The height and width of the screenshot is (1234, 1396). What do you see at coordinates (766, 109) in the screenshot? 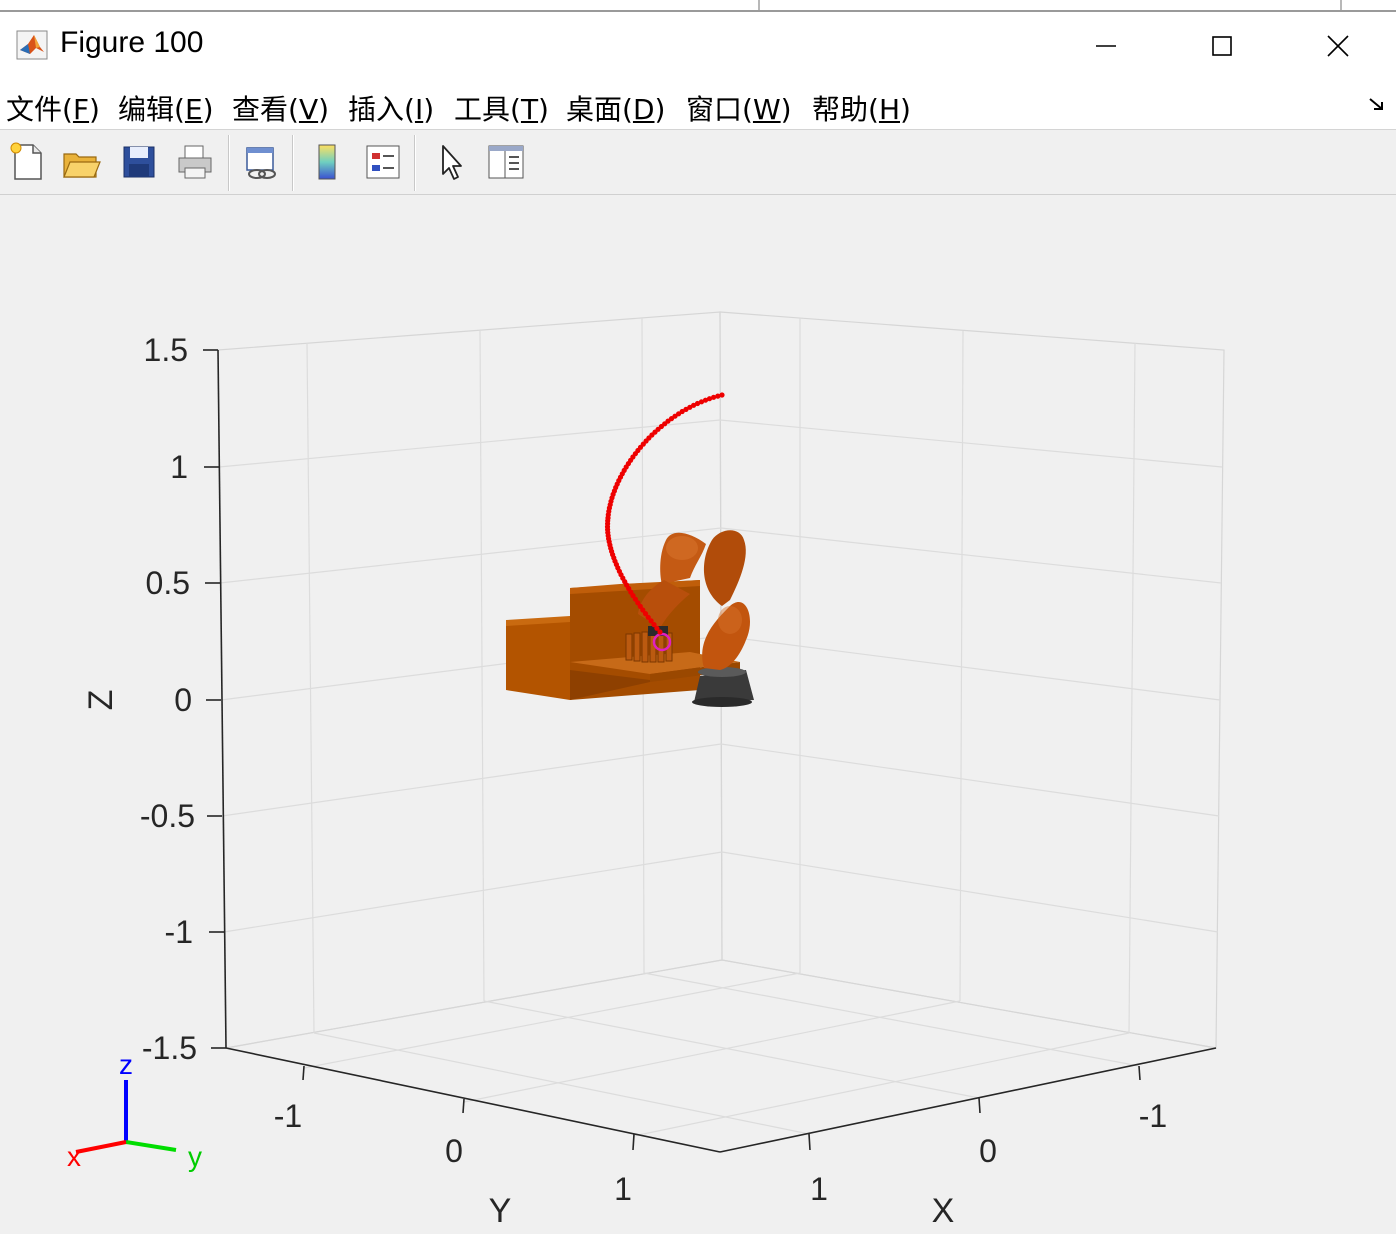
I see `menu-window-key: W` at bounding box center [766, 109].